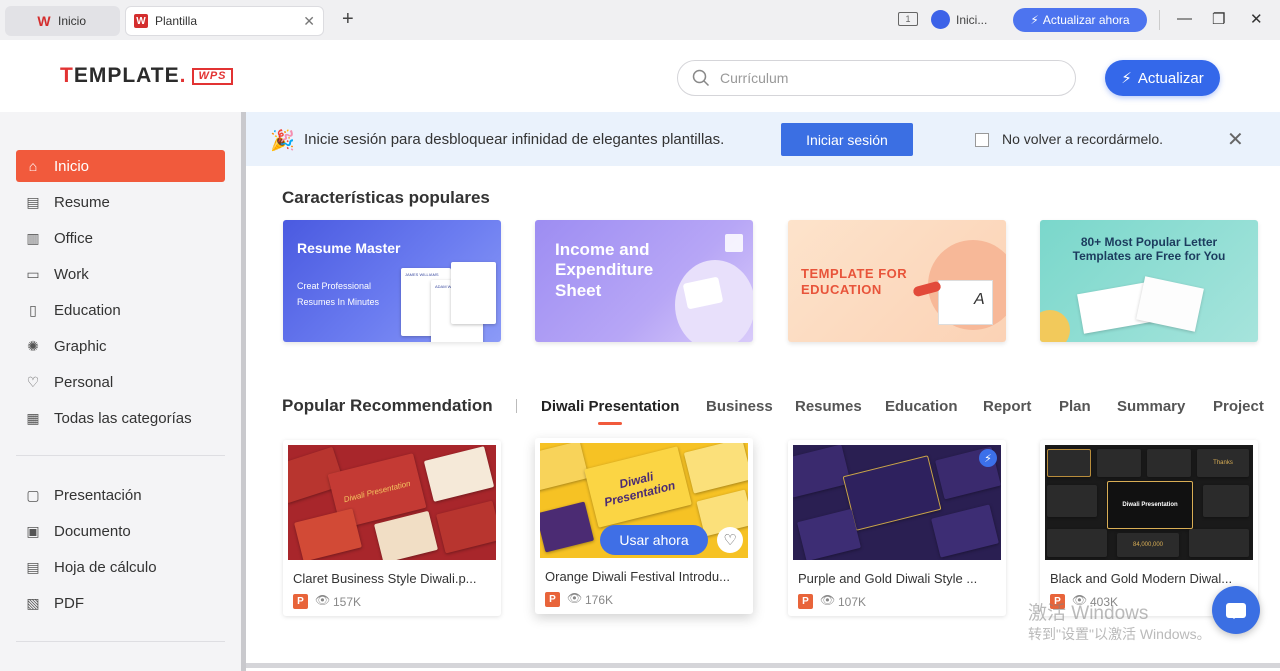 Image resolution: width=1280 pixels, height=671 pixels. Describe the element at coordinates (120, 382) in the screenshot. I see `sidebar-item-personal: ♡ Personal` at that location.